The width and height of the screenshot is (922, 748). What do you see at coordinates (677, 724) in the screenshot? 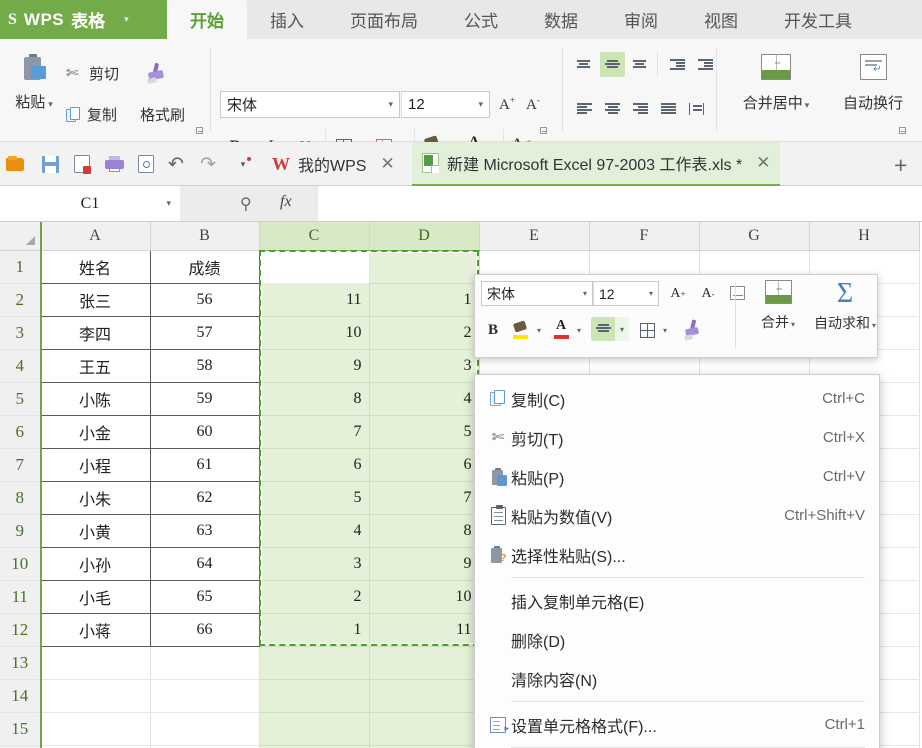
I see `context-menu-item-format-cells: ▸ 设置单元格格式(F)... Ctrl+1` at bounding box center [677, 724].